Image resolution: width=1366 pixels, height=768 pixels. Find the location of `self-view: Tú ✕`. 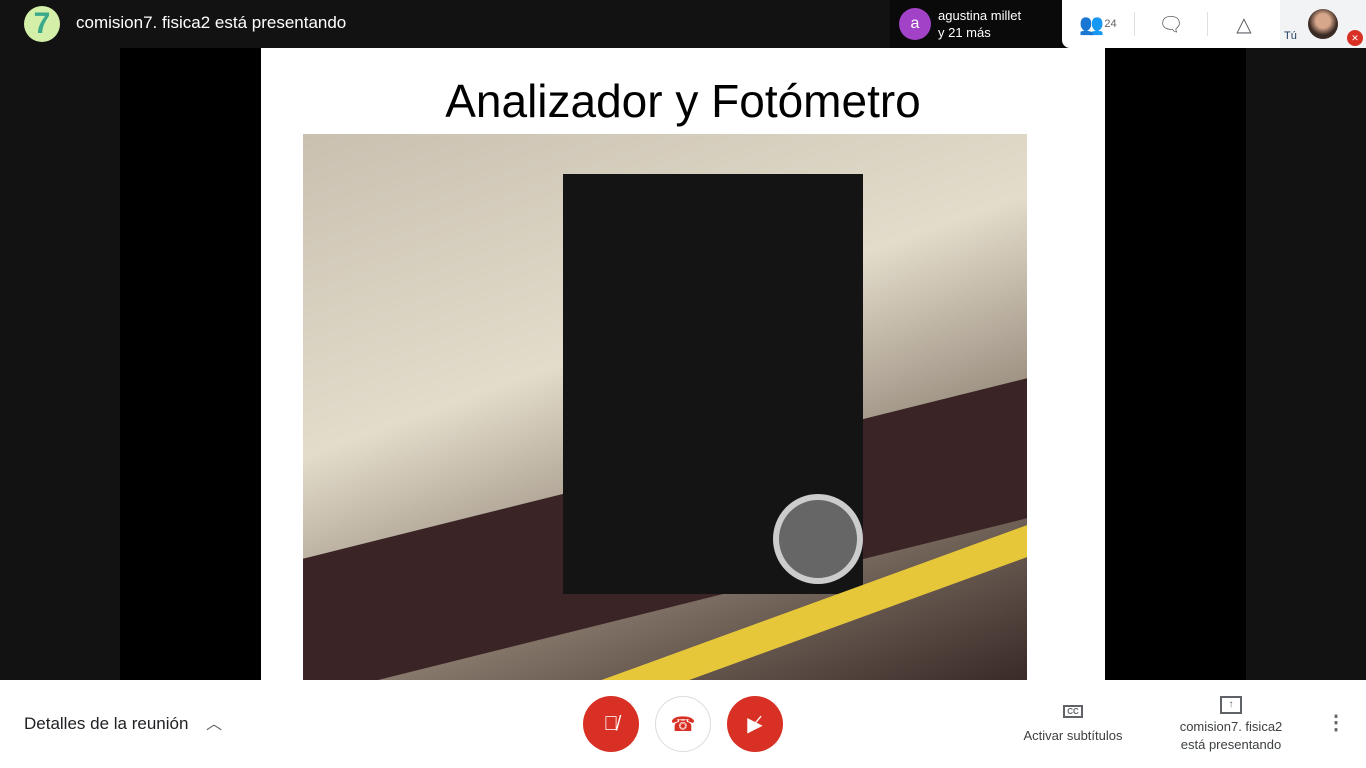

self-view: Tú ✕ is located at coordinates (1323, 24).